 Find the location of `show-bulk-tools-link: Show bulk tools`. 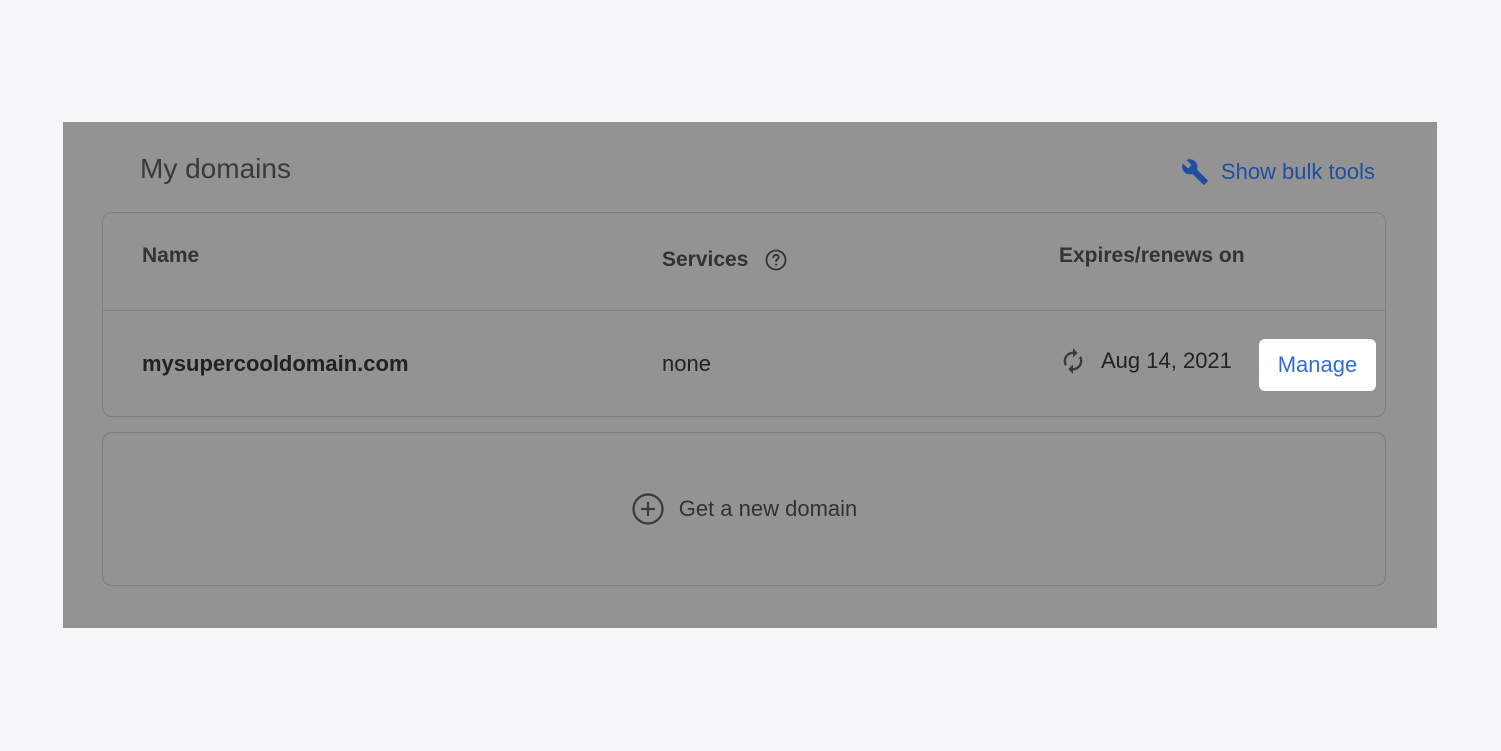

show-bulk-tools-link: Show bulk tools is located at coordinates (1278, 172).